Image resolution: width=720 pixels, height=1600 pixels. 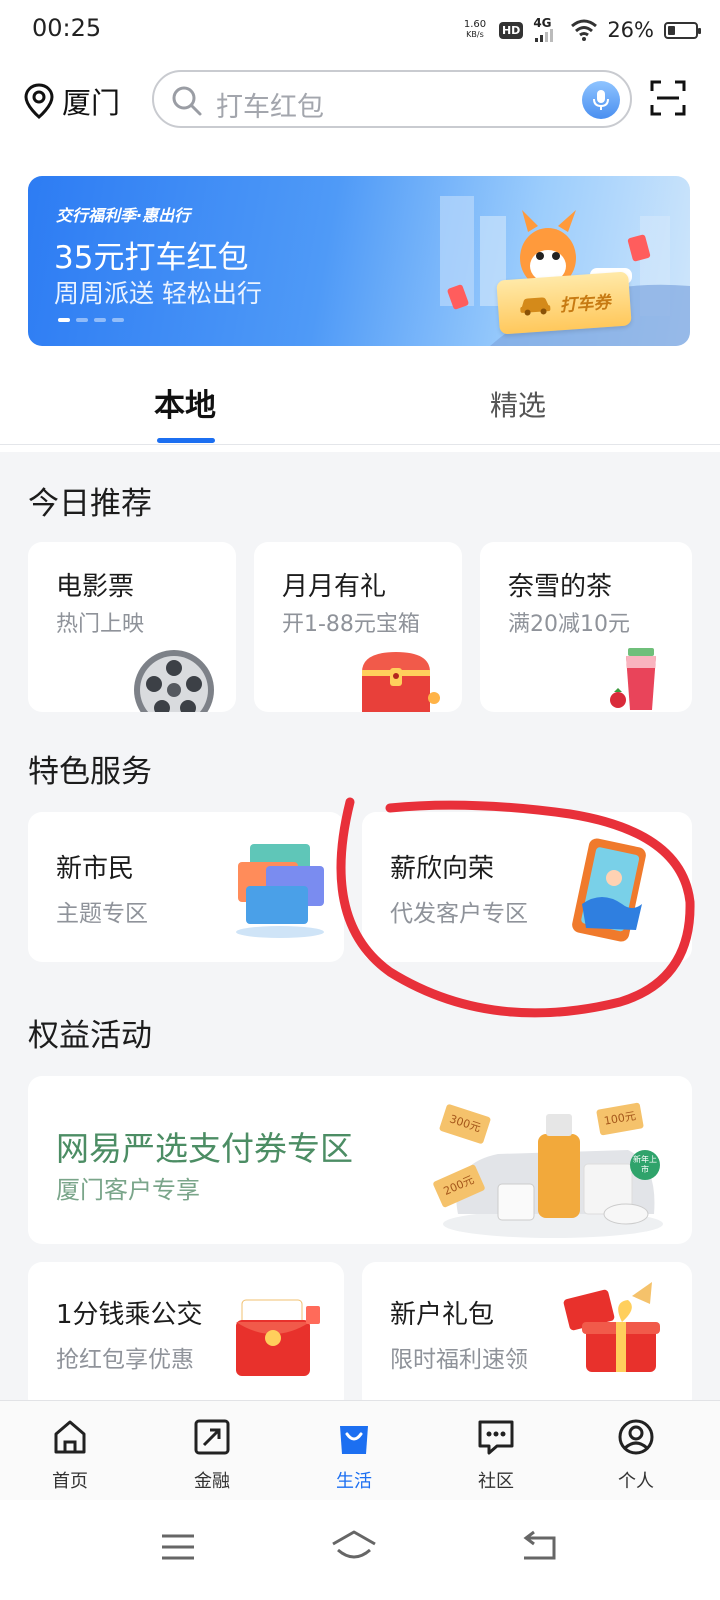 What do you see at coordinates (278, 1337) in the screenshot?
I see `red-envelope-icon` at bounding box center [278, 1337].